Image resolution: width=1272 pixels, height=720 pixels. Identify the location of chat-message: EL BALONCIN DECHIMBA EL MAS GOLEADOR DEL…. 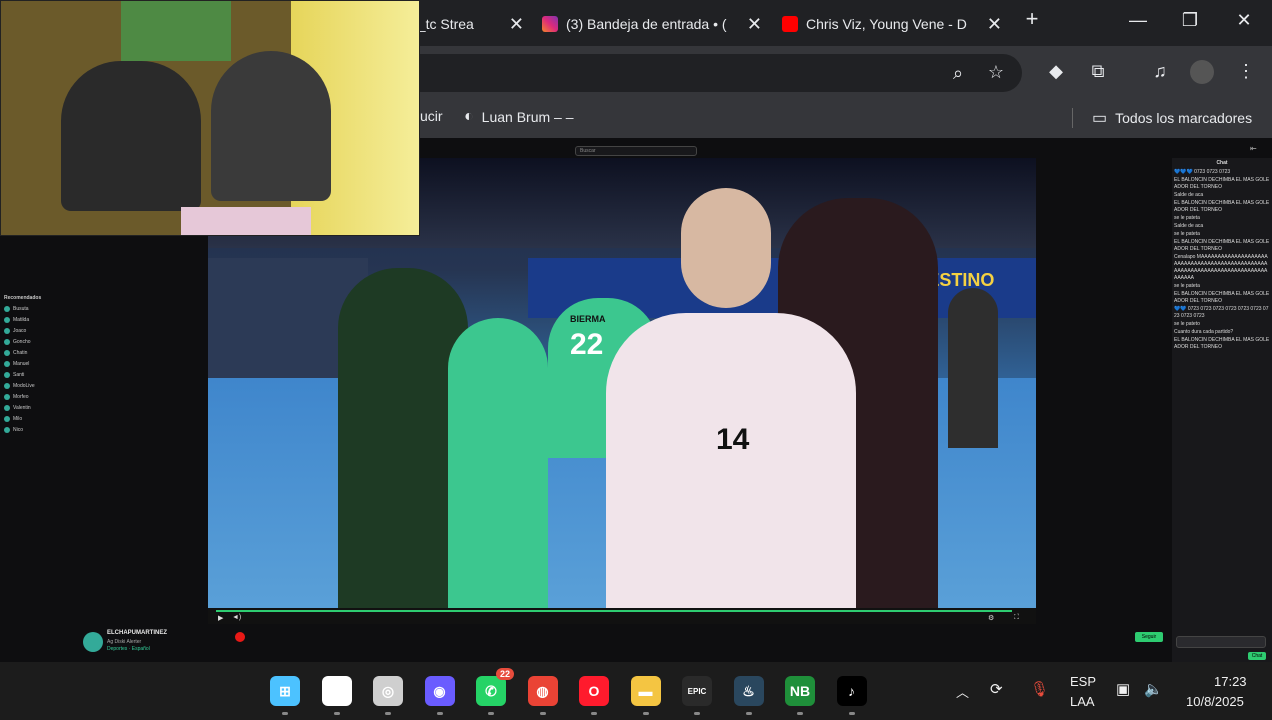
(1222, 206).